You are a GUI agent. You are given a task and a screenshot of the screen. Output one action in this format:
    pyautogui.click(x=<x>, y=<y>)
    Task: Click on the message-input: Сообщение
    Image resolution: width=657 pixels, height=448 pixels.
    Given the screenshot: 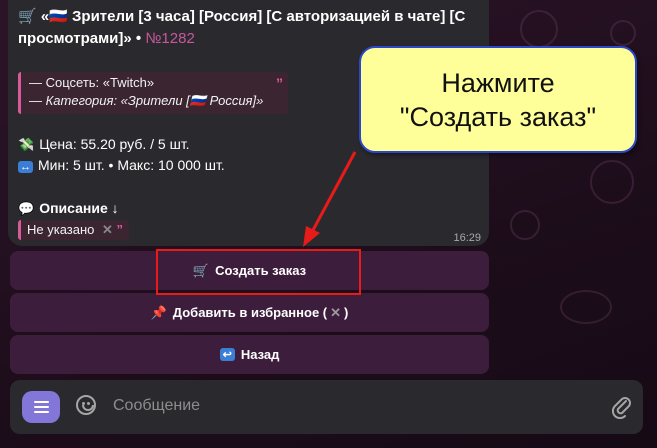 What is the action you would take?
    pyautogui.click(x=156, y=406)
    